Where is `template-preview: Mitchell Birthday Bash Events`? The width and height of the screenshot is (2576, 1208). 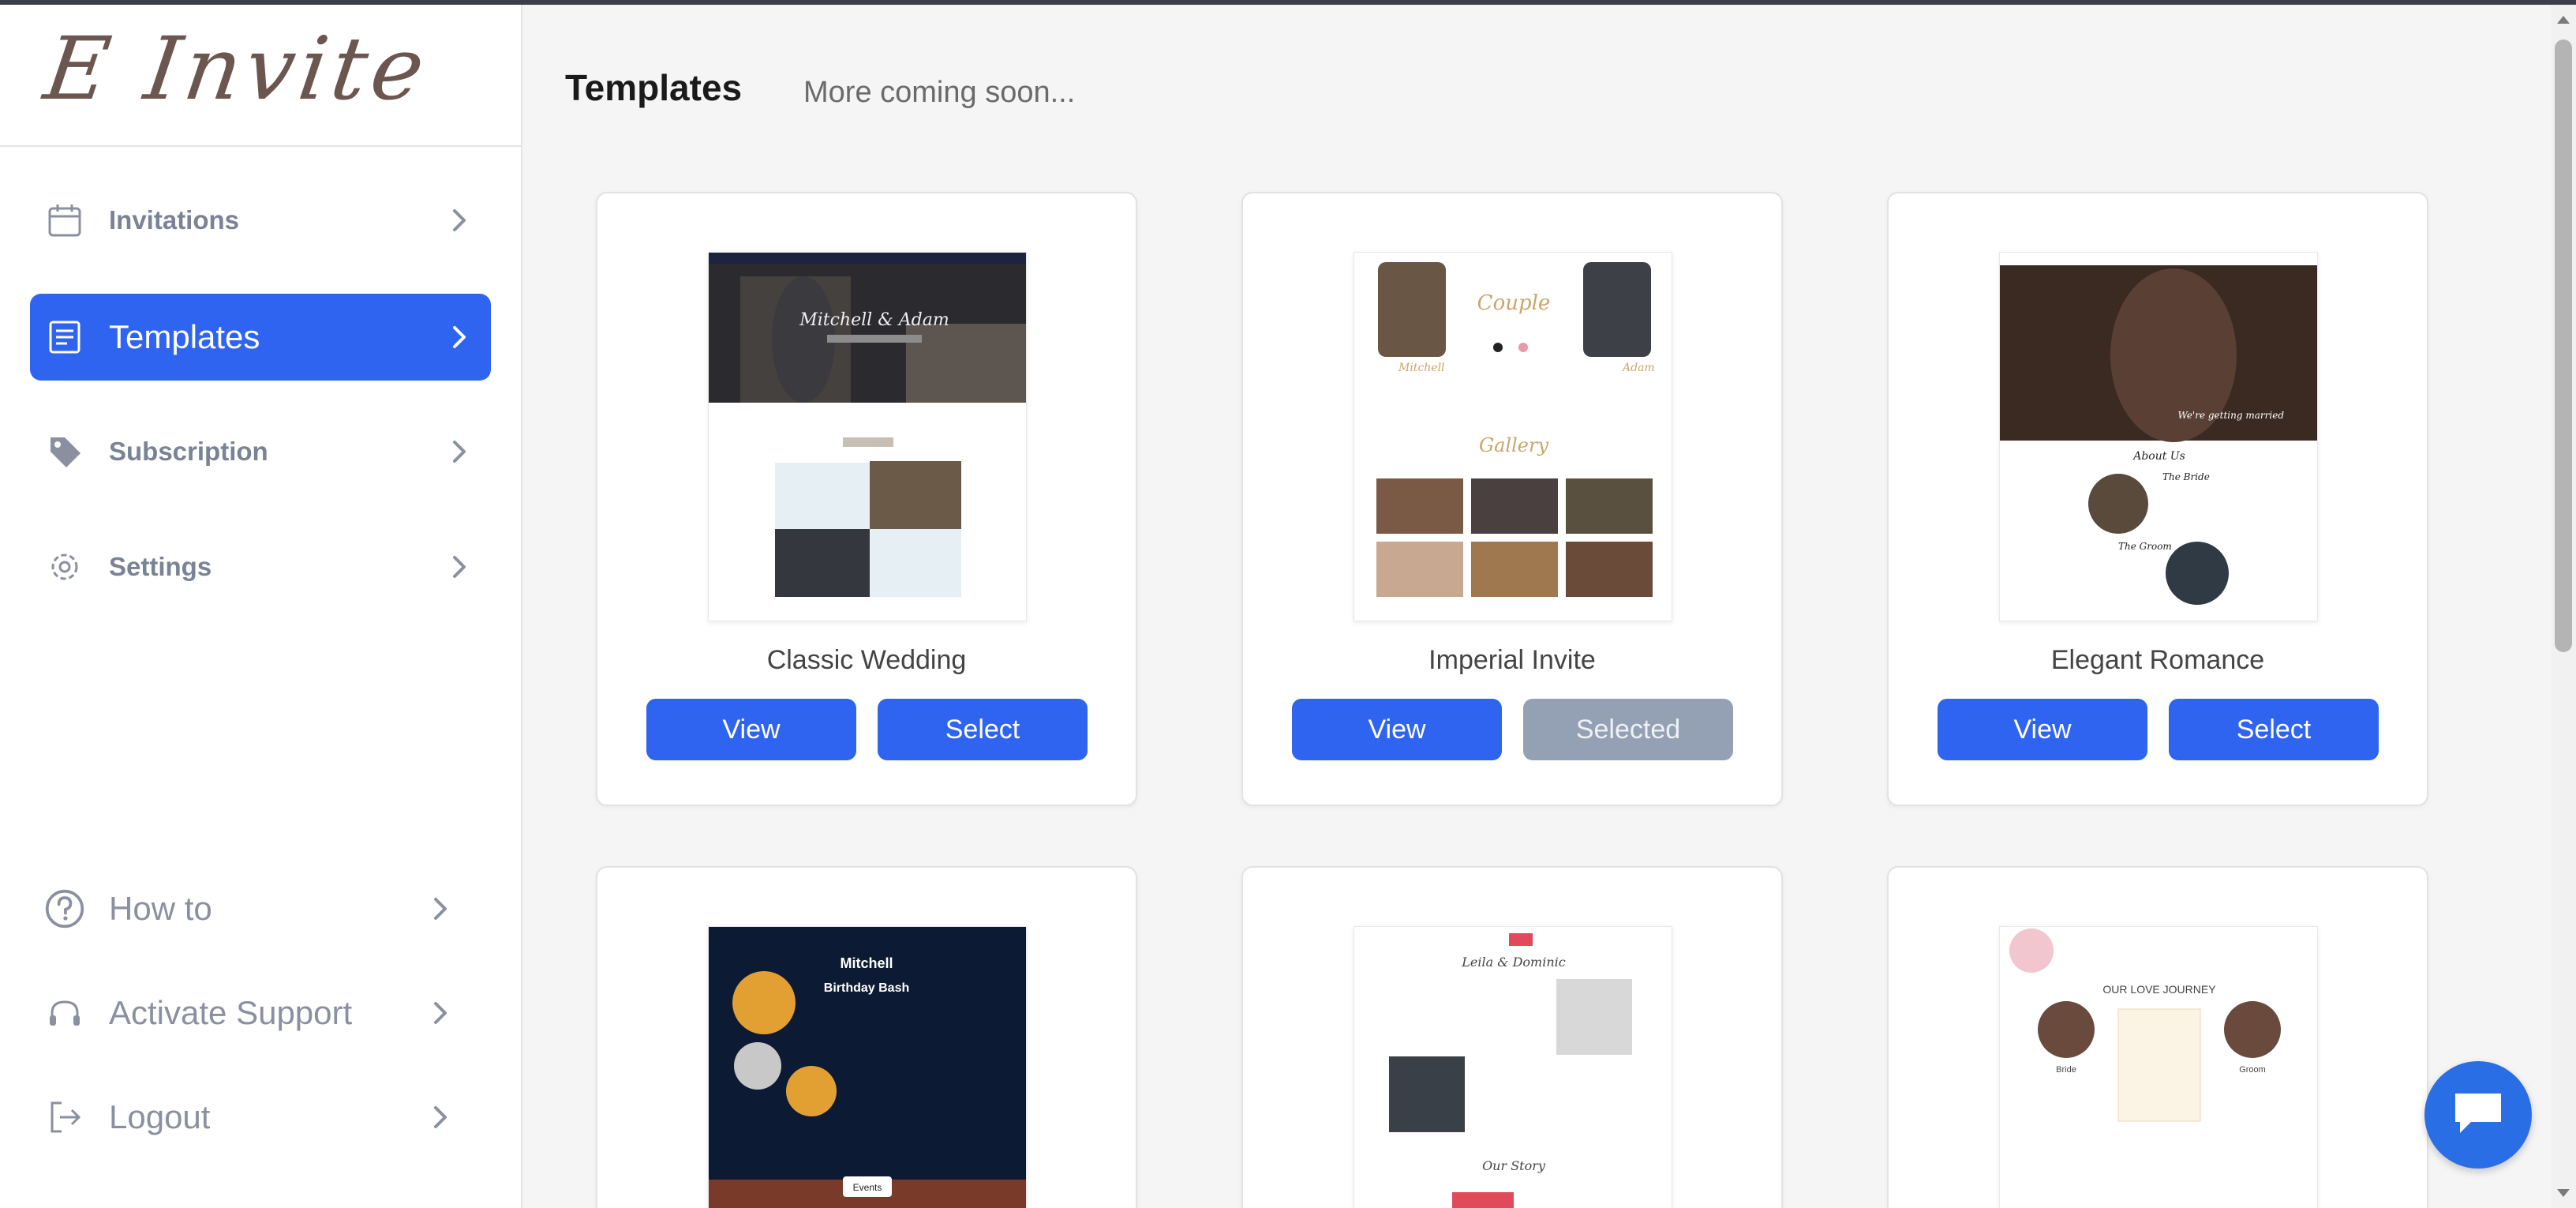 template-preview: Mitchell Birthday Bash Events is located at coordinates (867, 1067).